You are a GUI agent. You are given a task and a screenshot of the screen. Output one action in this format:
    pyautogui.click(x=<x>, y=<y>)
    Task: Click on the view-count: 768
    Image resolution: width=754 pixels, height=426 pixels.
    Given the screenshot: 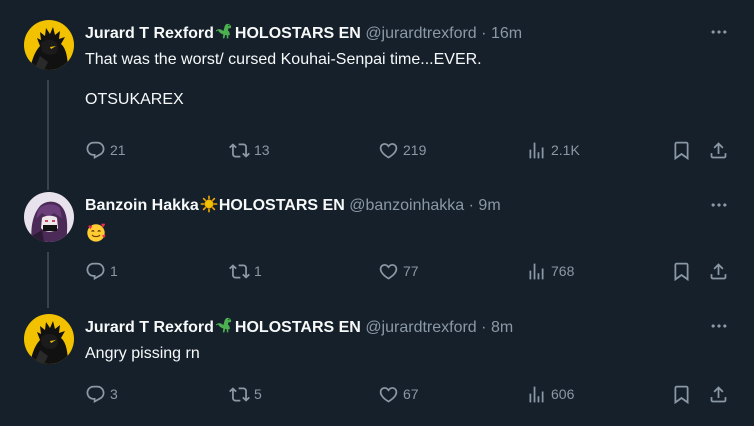 What is the action you would take?
    pyautogui.click(x=563, y=271)
    